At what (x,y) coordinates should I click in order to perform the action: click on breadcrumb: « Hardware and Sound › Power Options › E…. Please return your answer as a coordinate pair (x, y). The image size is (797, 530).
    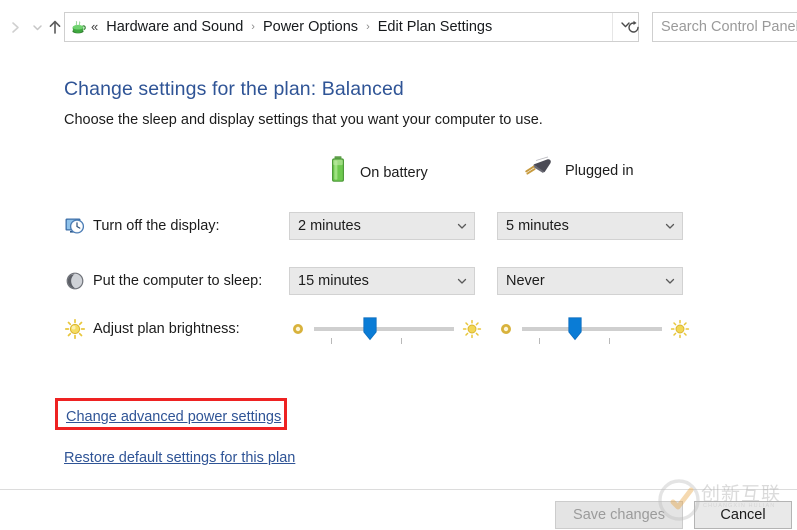
    Looking at the image, I should click on (351, 27).